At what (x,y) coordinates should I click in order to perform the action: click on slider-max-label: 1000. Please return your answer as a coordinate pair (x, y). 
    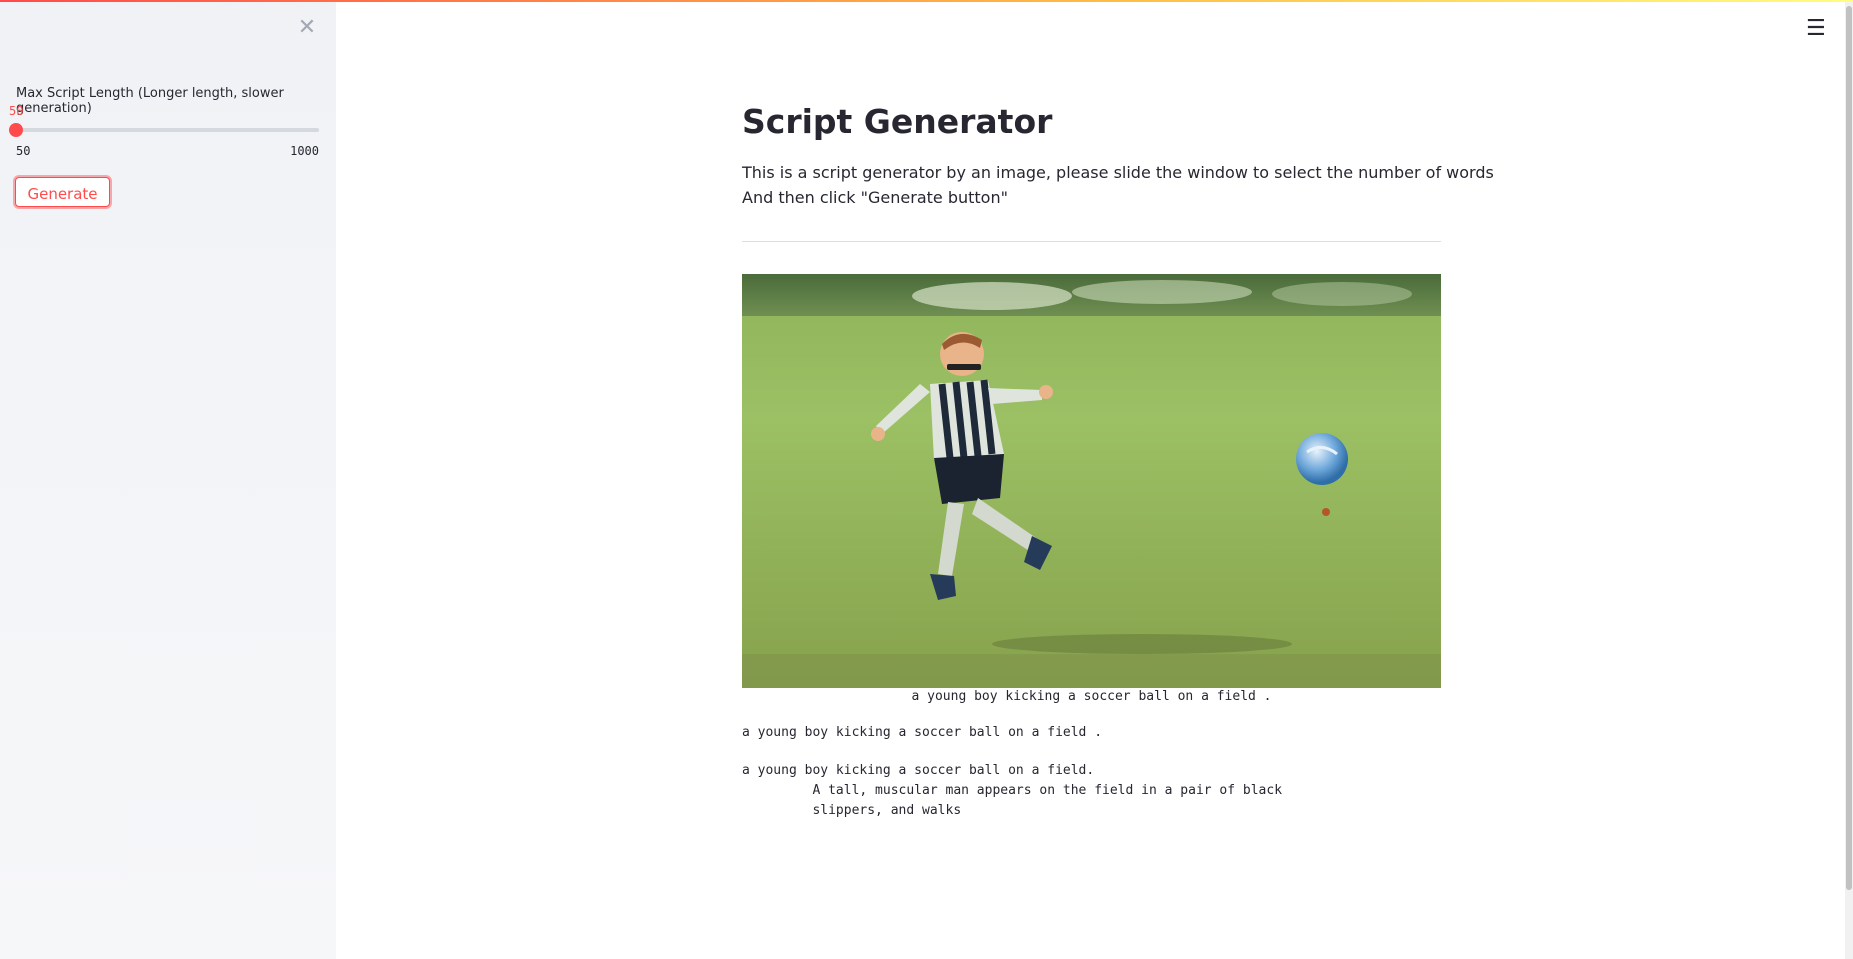
    Looking at the image, I should click on (304, 151).